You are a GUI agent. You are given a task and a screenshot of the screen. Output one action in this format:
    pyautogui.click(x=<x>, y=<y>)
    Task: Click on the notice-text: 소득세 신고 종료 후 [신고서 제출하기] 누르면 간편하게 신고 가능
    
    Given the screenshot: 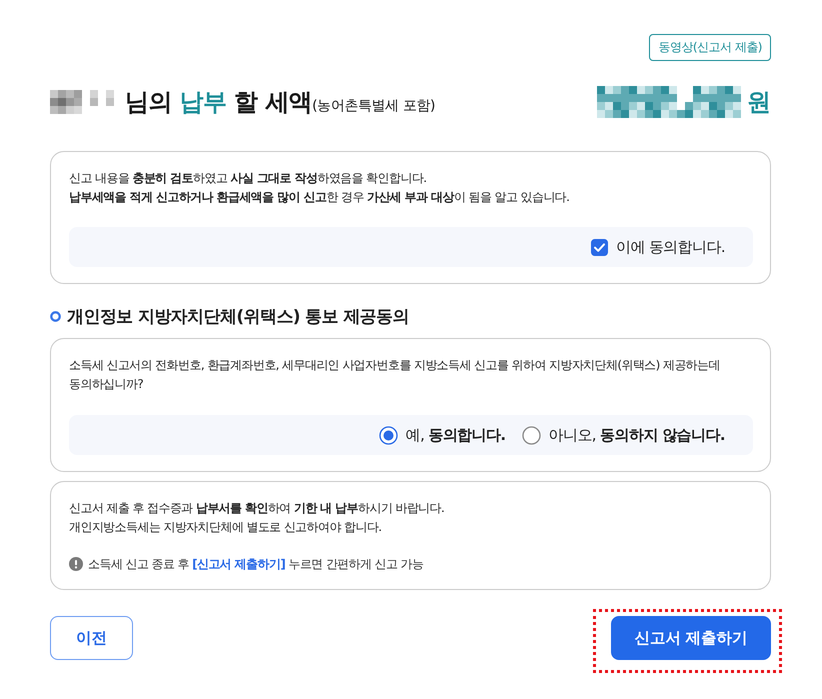 What is the action you would take?
    pyautogui.click(x=256, y=564)
    